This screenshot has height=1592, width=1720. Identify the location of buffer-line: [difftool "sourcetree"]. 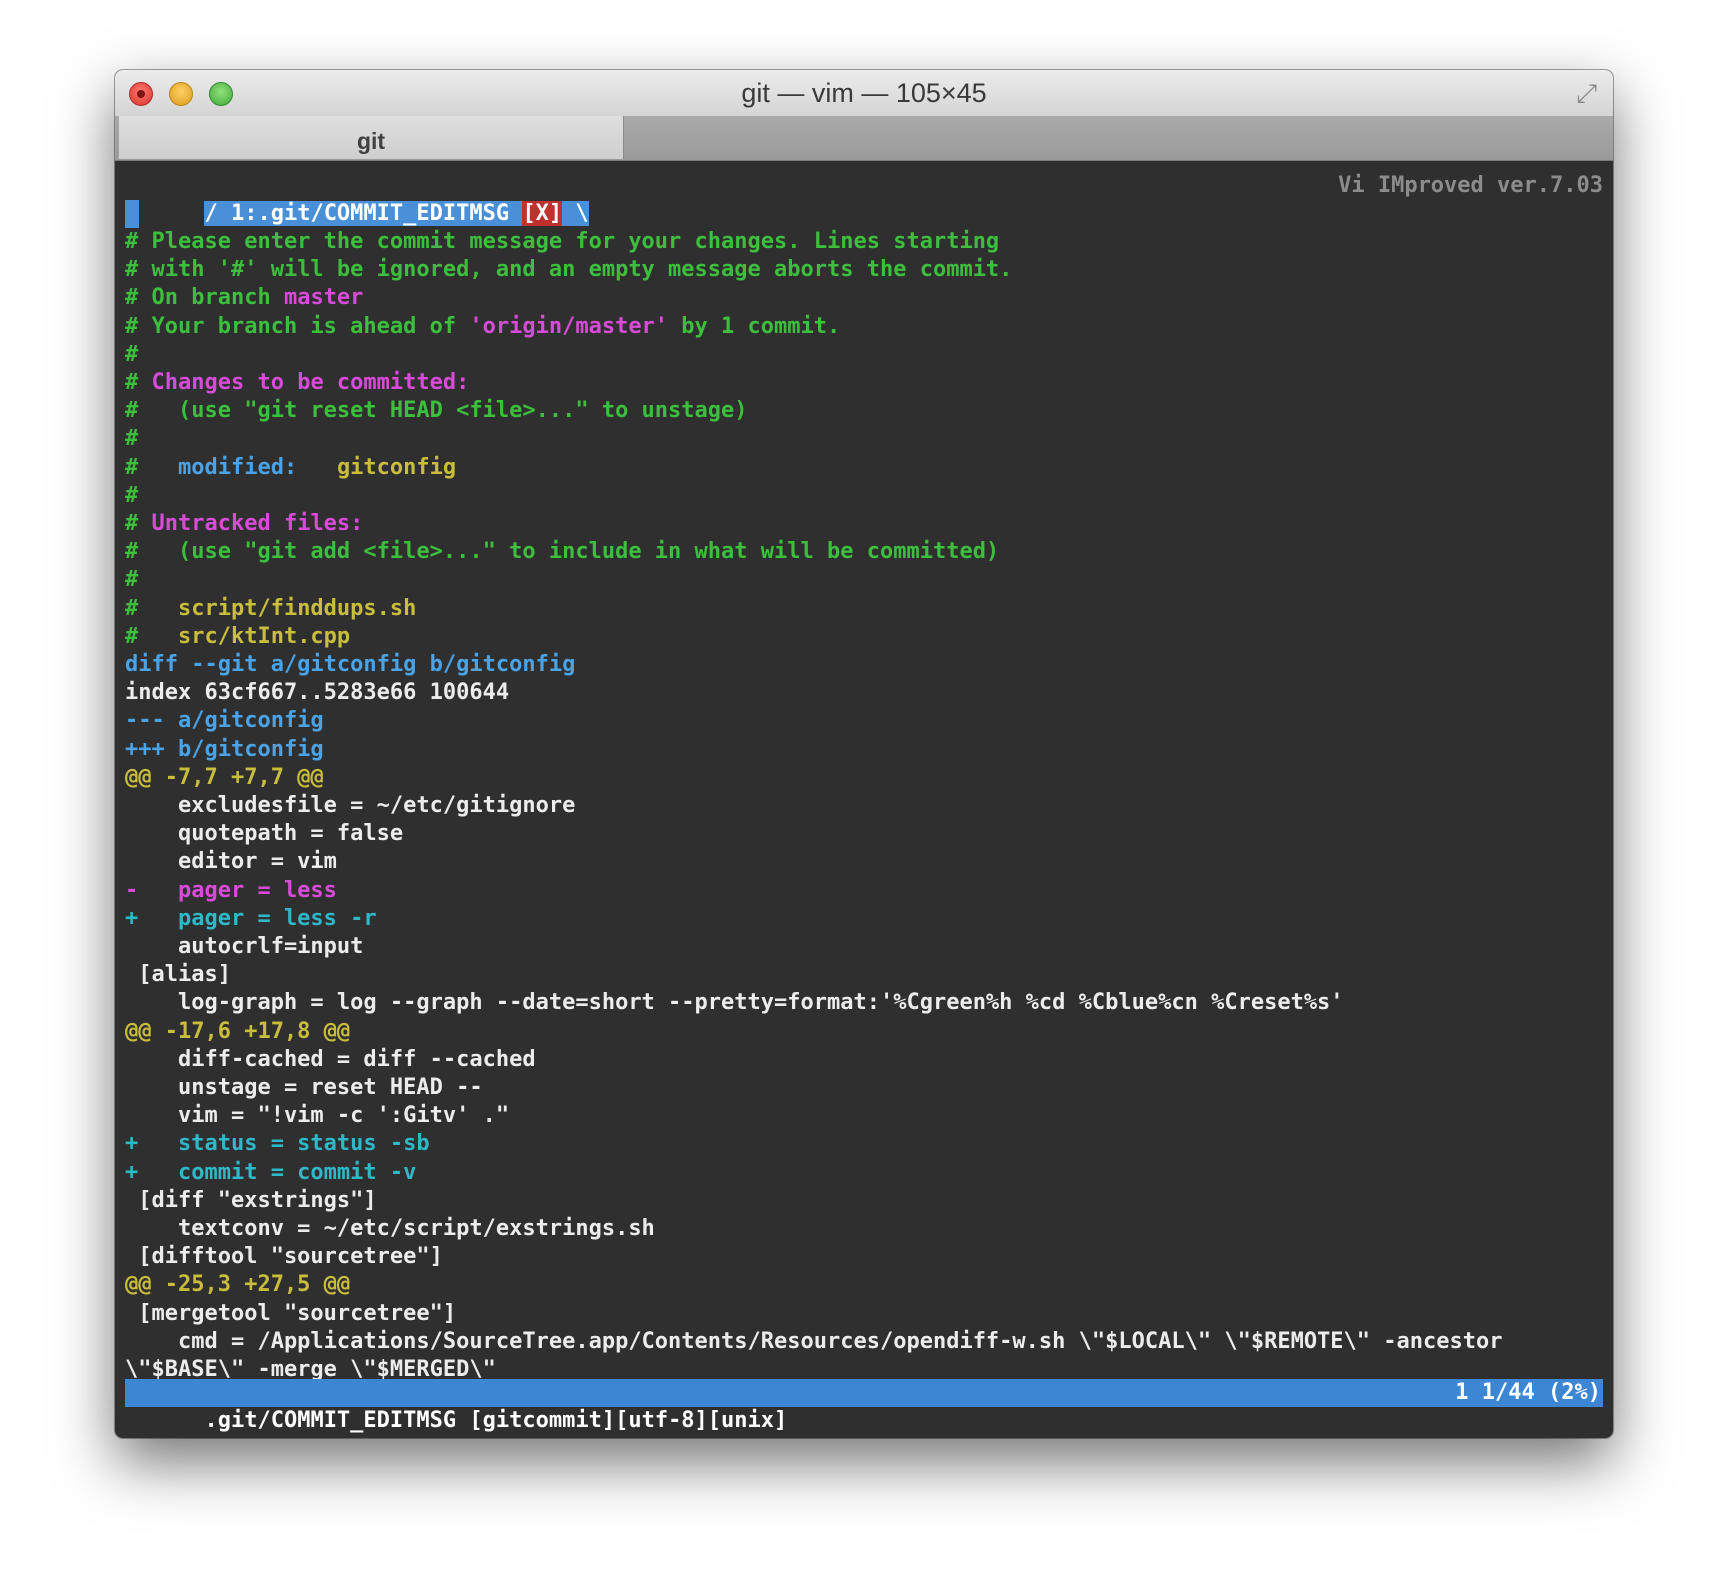
(284, 1257).